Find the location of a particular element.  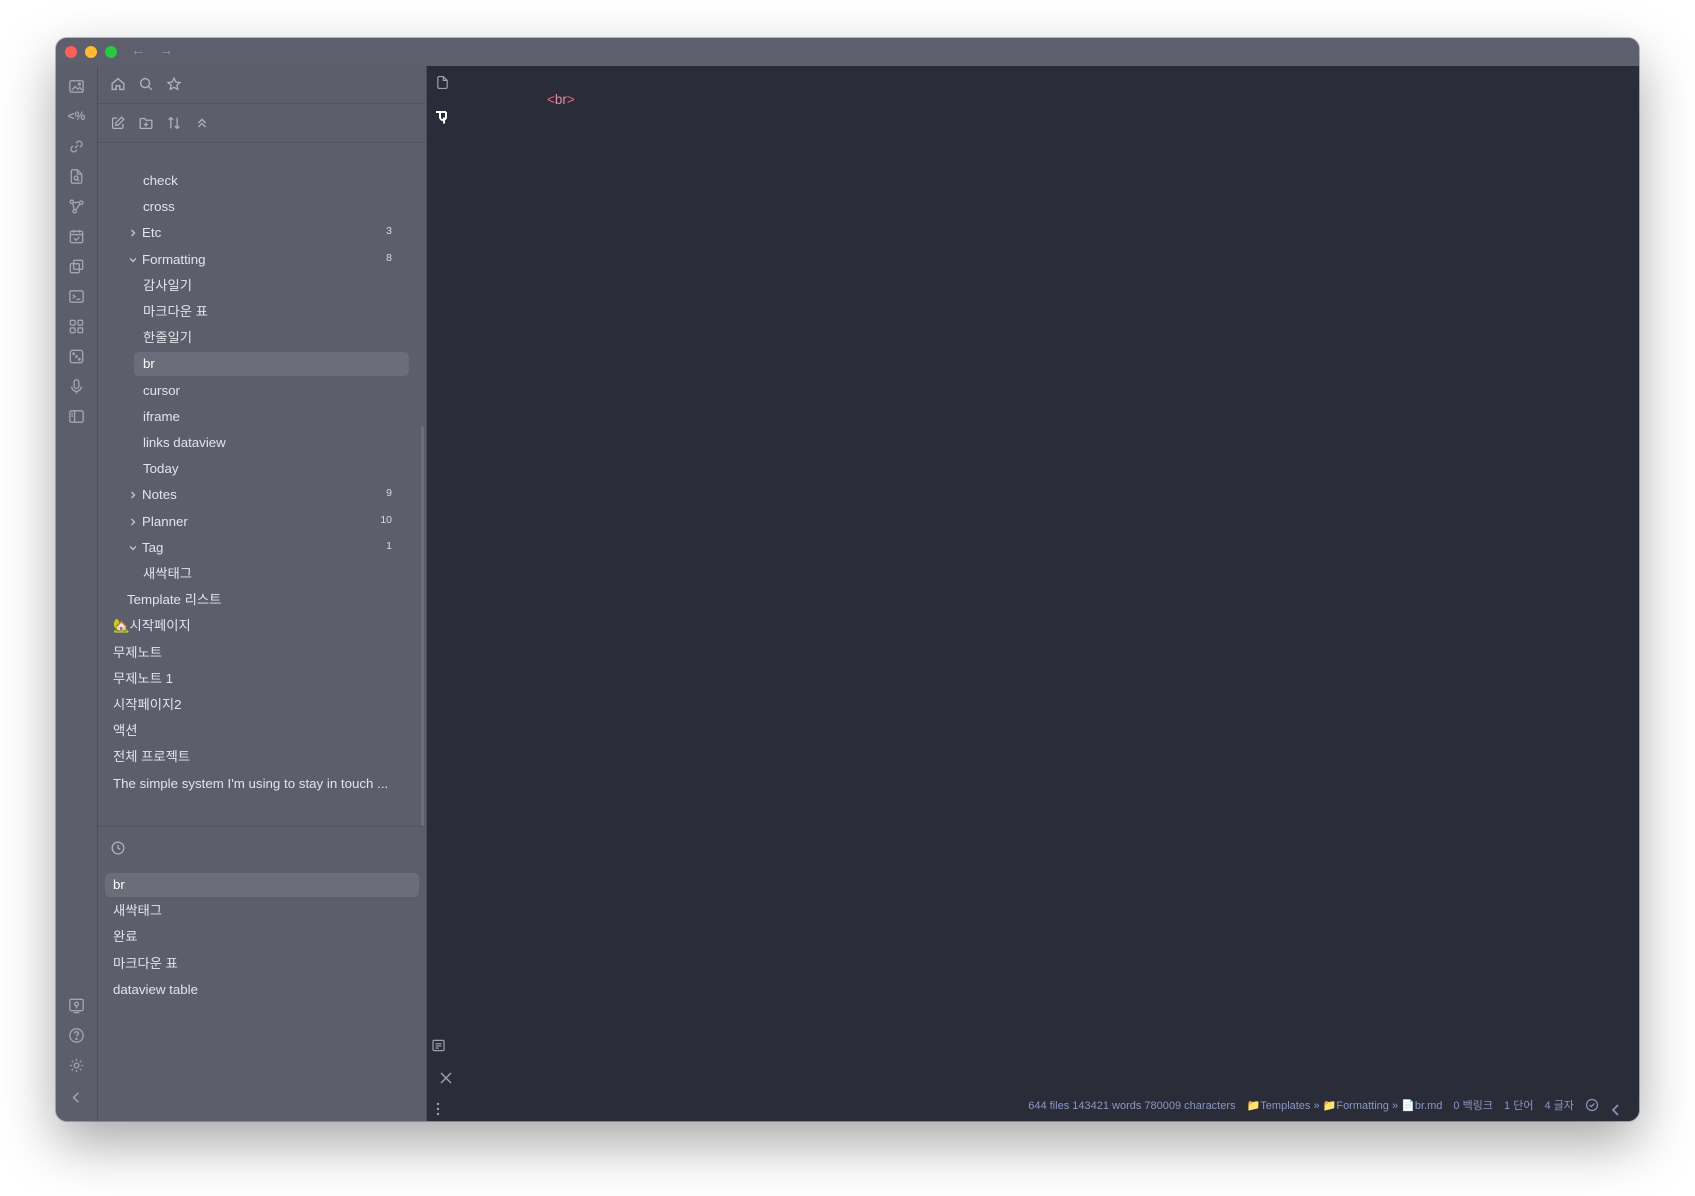

sync-check-icon is located at coordinates (1592, 1106).